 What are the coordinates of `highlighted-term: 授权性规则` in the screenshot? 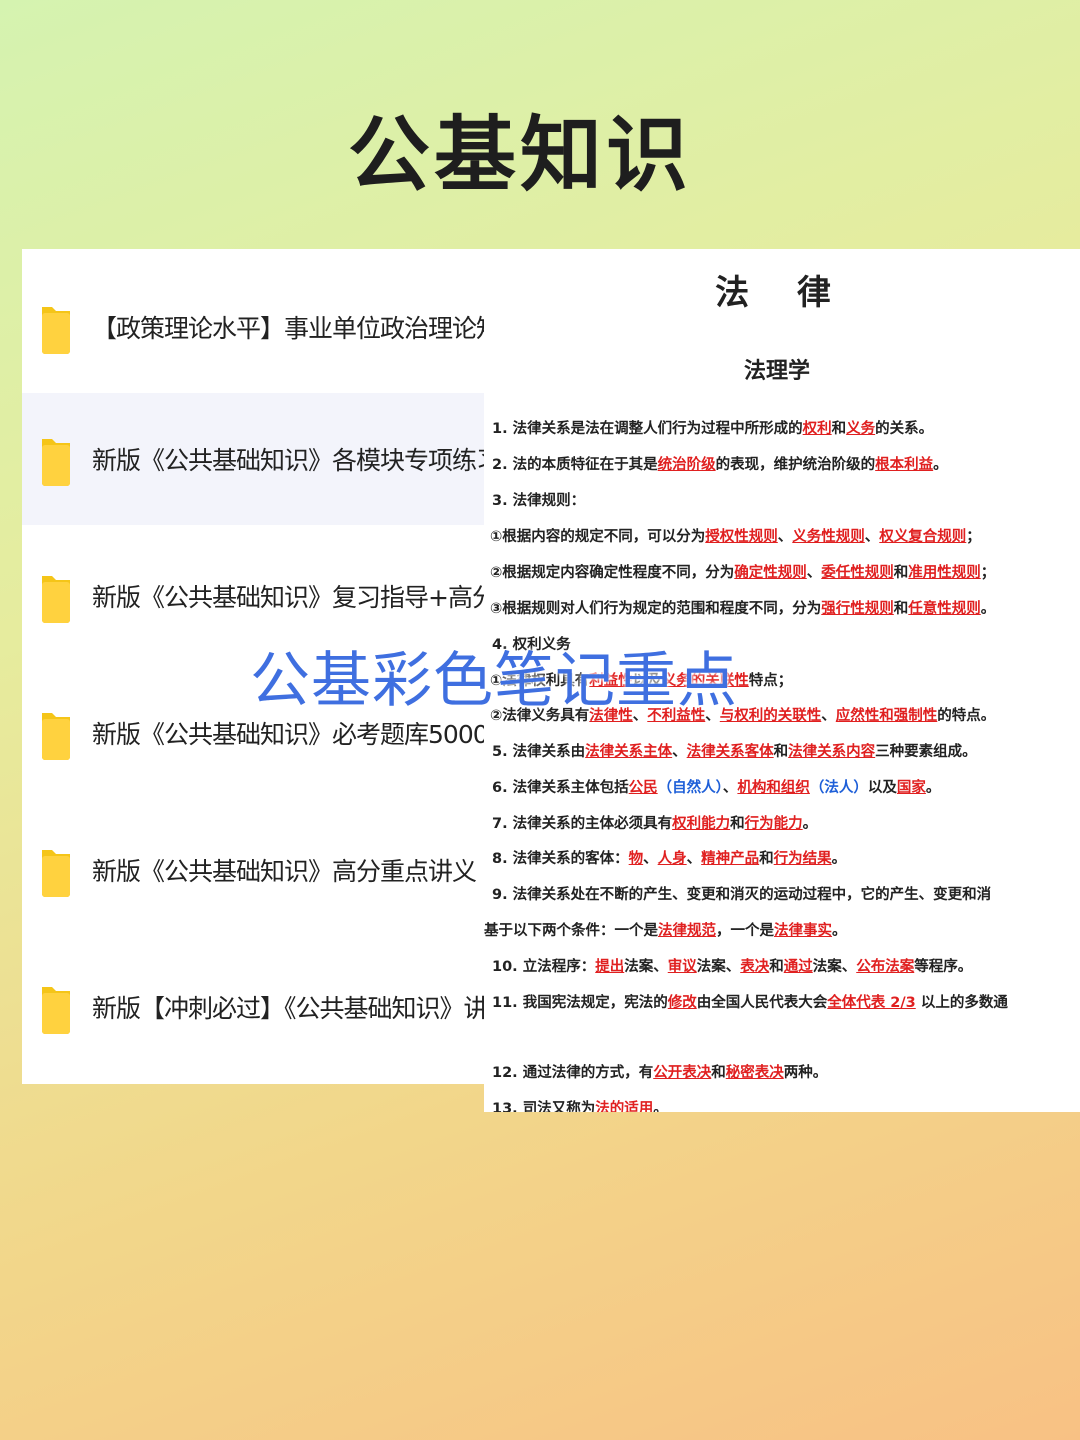 It's located at (741, 537).